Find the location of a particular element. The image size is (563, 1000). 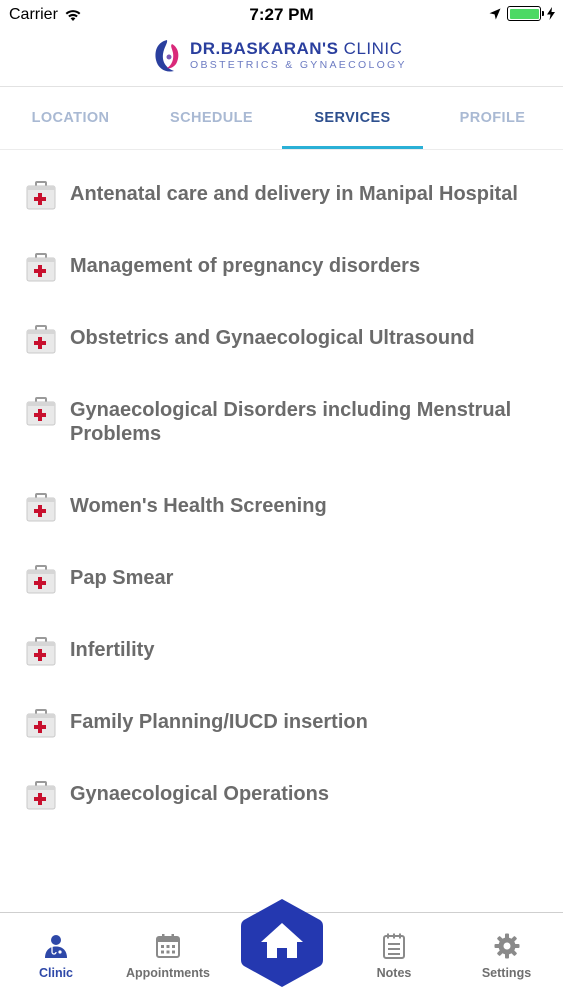

tab-services: SERVICES is located at coordinates (352, 119).